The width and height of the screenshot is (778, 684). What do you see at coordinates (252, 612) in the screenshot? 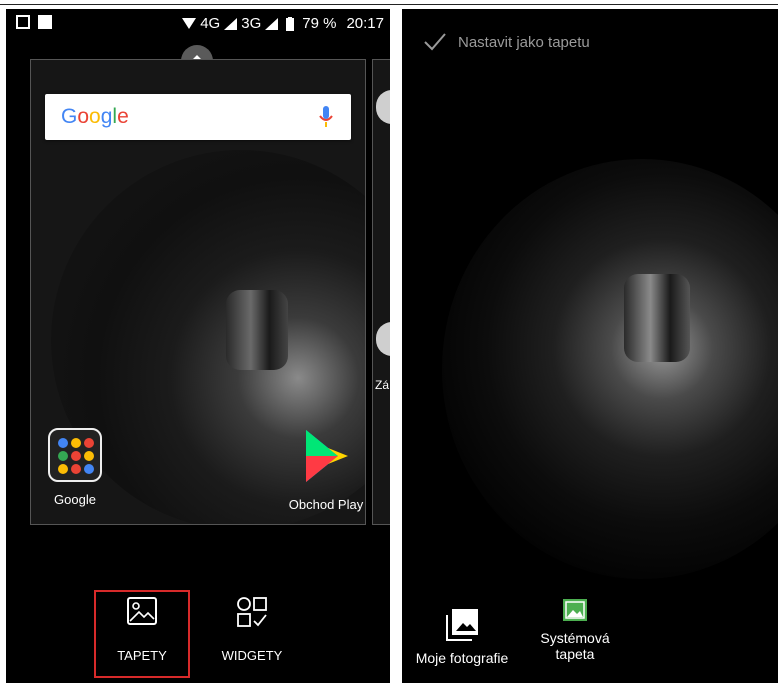
I see `widgets-icon` at bounding box center [252, 612].